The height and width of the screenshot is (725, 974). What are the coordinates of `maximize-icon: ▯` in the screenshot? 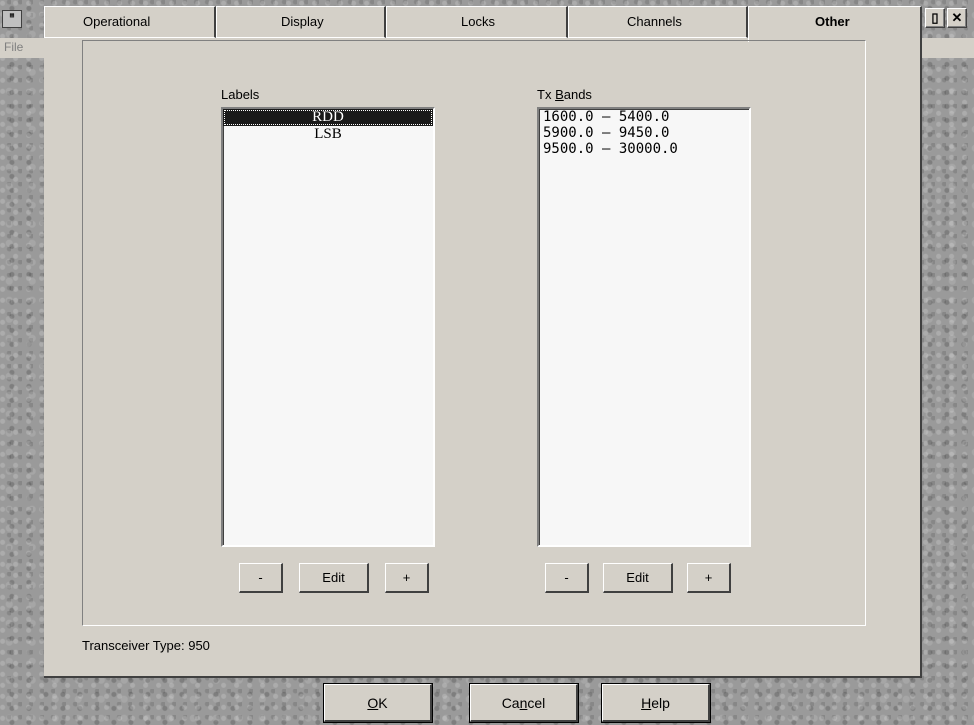 It's located at (935, 18).